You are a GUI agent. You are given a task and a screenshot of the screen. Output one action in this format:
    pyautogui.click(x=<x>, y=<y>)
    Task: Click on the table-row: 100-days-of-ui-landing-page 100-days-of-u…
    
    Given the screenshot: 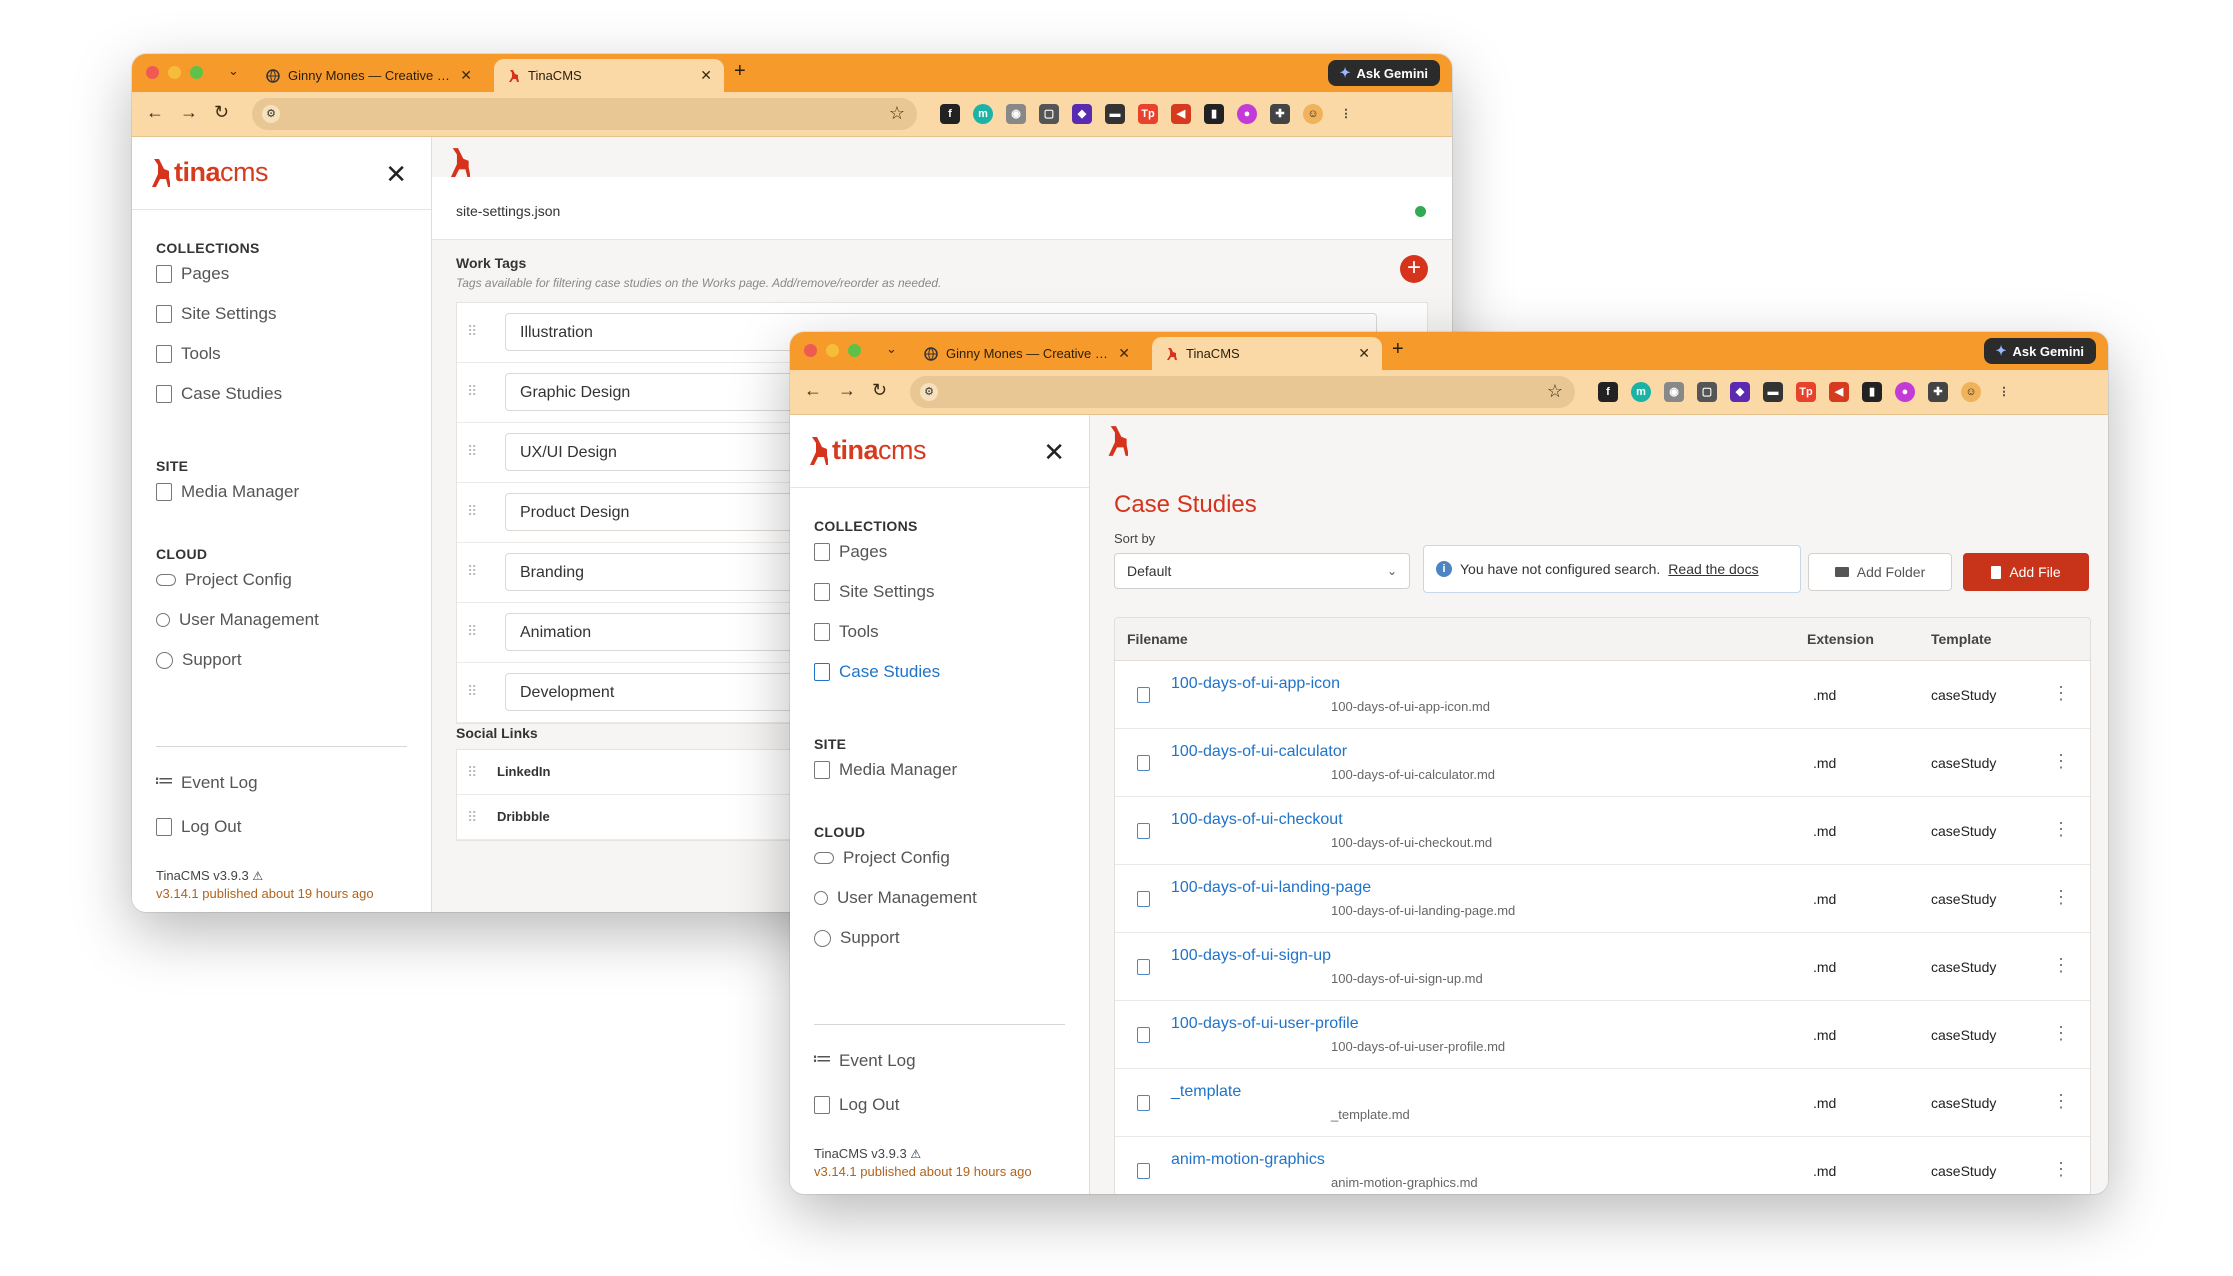 What is the action you would take?
    pyautogui.click(x=1602, y=899)
    